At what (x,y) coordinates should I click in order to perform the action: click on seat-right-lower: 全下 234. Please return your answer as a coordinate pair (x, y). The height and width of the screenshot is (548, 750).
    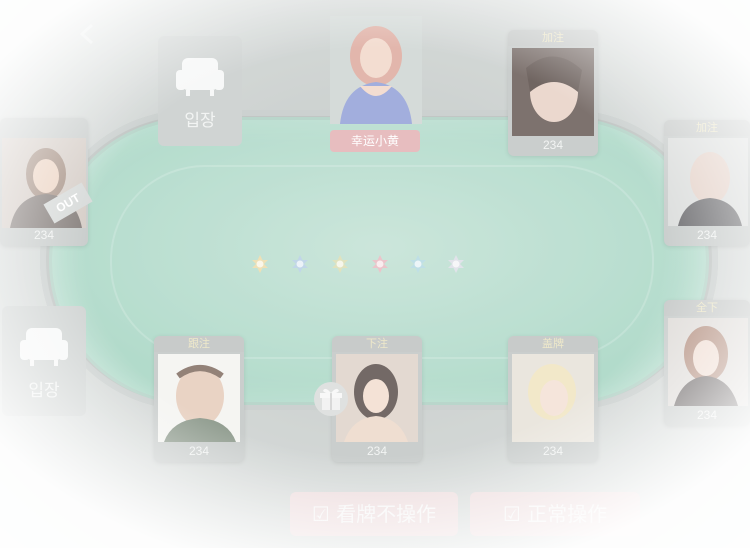
    Looking at the image, I should click on (707, 363).